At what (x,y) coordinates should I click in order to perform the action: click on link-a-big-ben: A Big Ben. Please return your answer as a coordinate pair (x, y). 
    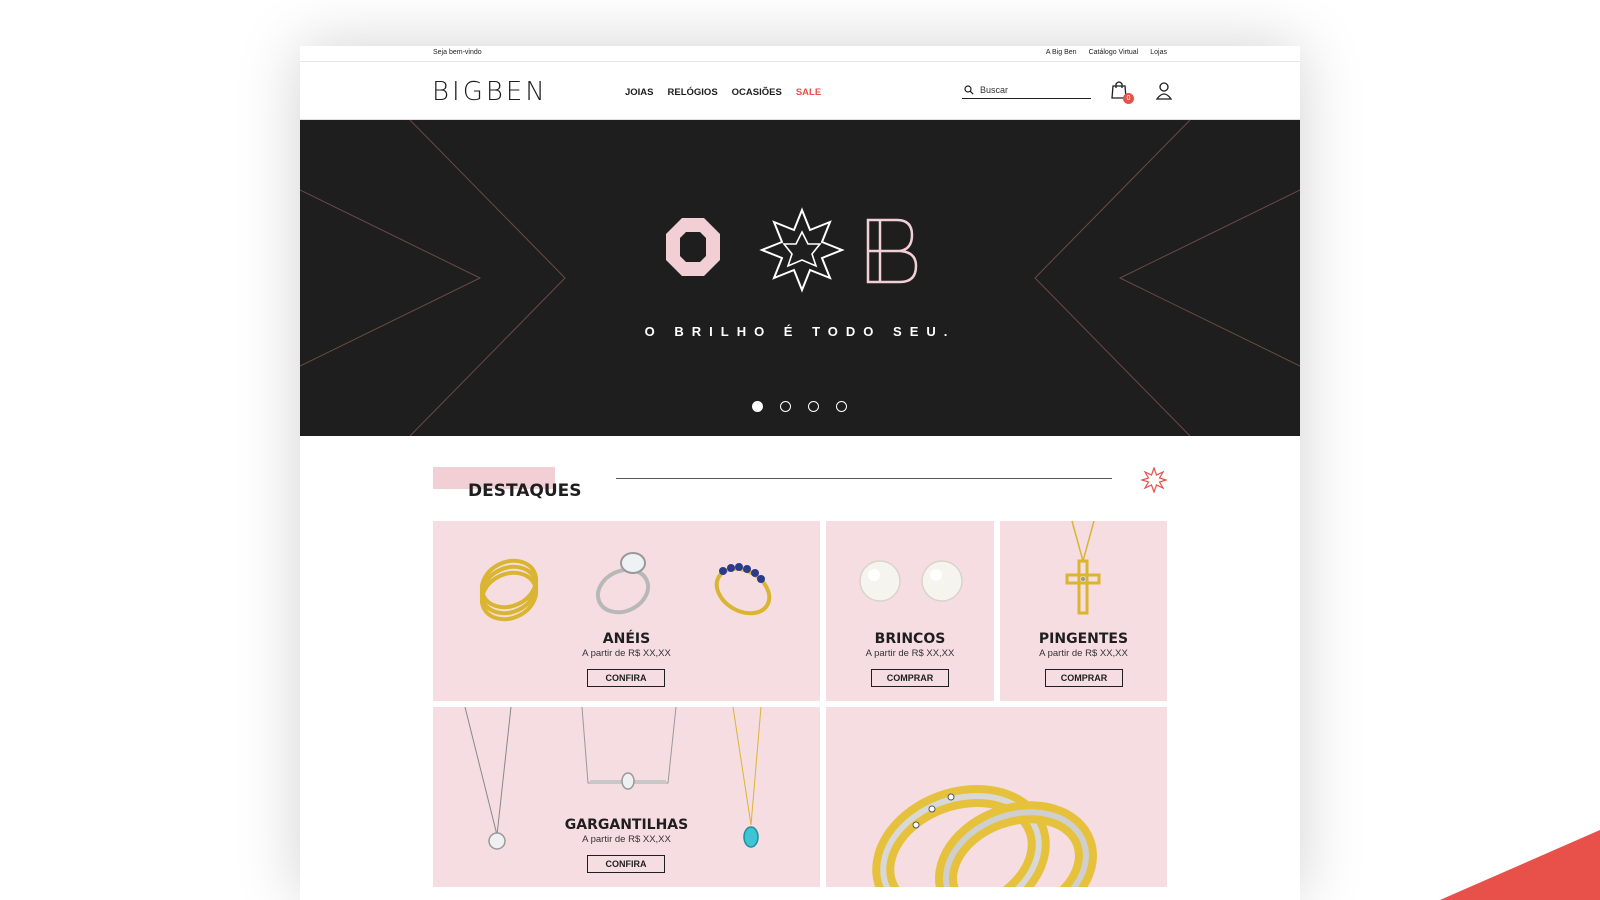
    Looking at the image, I should click on (1061, 52).